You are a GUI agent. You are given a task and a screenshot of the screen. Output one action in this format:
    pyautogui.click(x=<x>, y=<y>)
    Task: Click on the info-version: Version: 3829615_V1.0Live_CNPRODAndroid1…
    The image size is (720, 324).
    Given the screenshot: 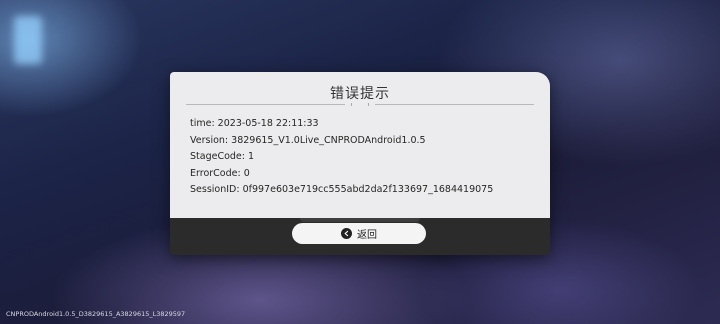 What is the action you would take?
    pyautogui.click(x=308, y=140)
    